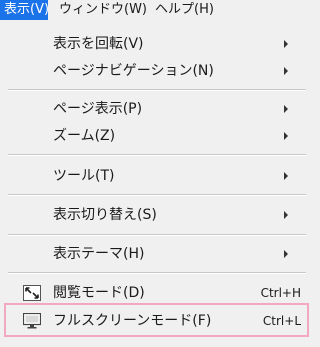 The width and height of the screenshot is (320, 347). What do you see at coordinates (105, 215) in the screenshot?
I see `menu-item-label: 表示切り替え(S)` at bounding box center [105, 215].